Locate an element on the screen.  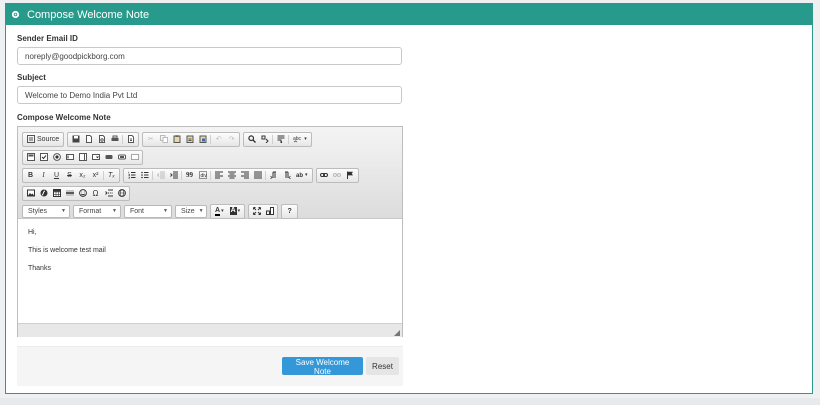
styles-label: Styles is located at coordinates (38, 211).